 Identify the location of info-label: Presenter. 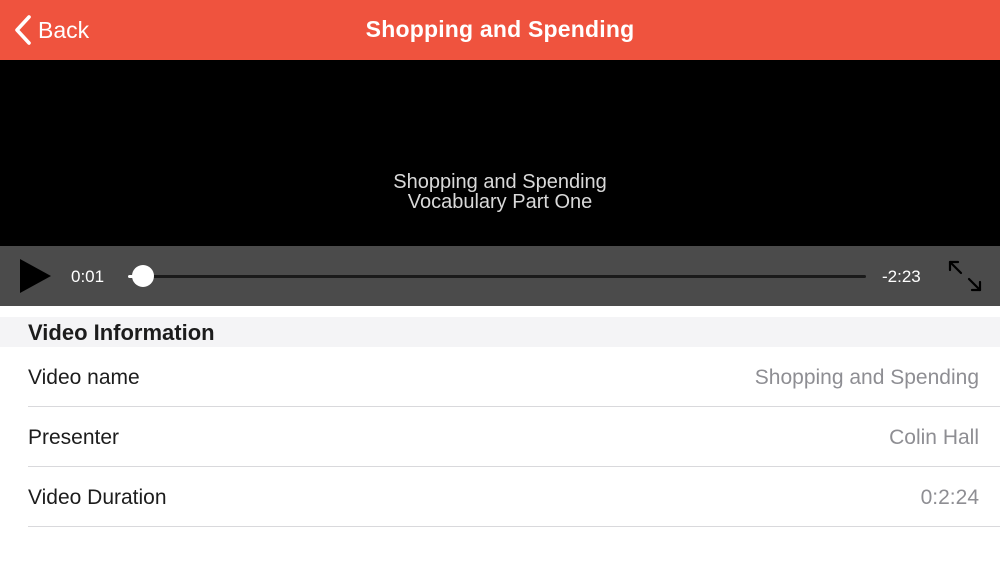
(74, 437).